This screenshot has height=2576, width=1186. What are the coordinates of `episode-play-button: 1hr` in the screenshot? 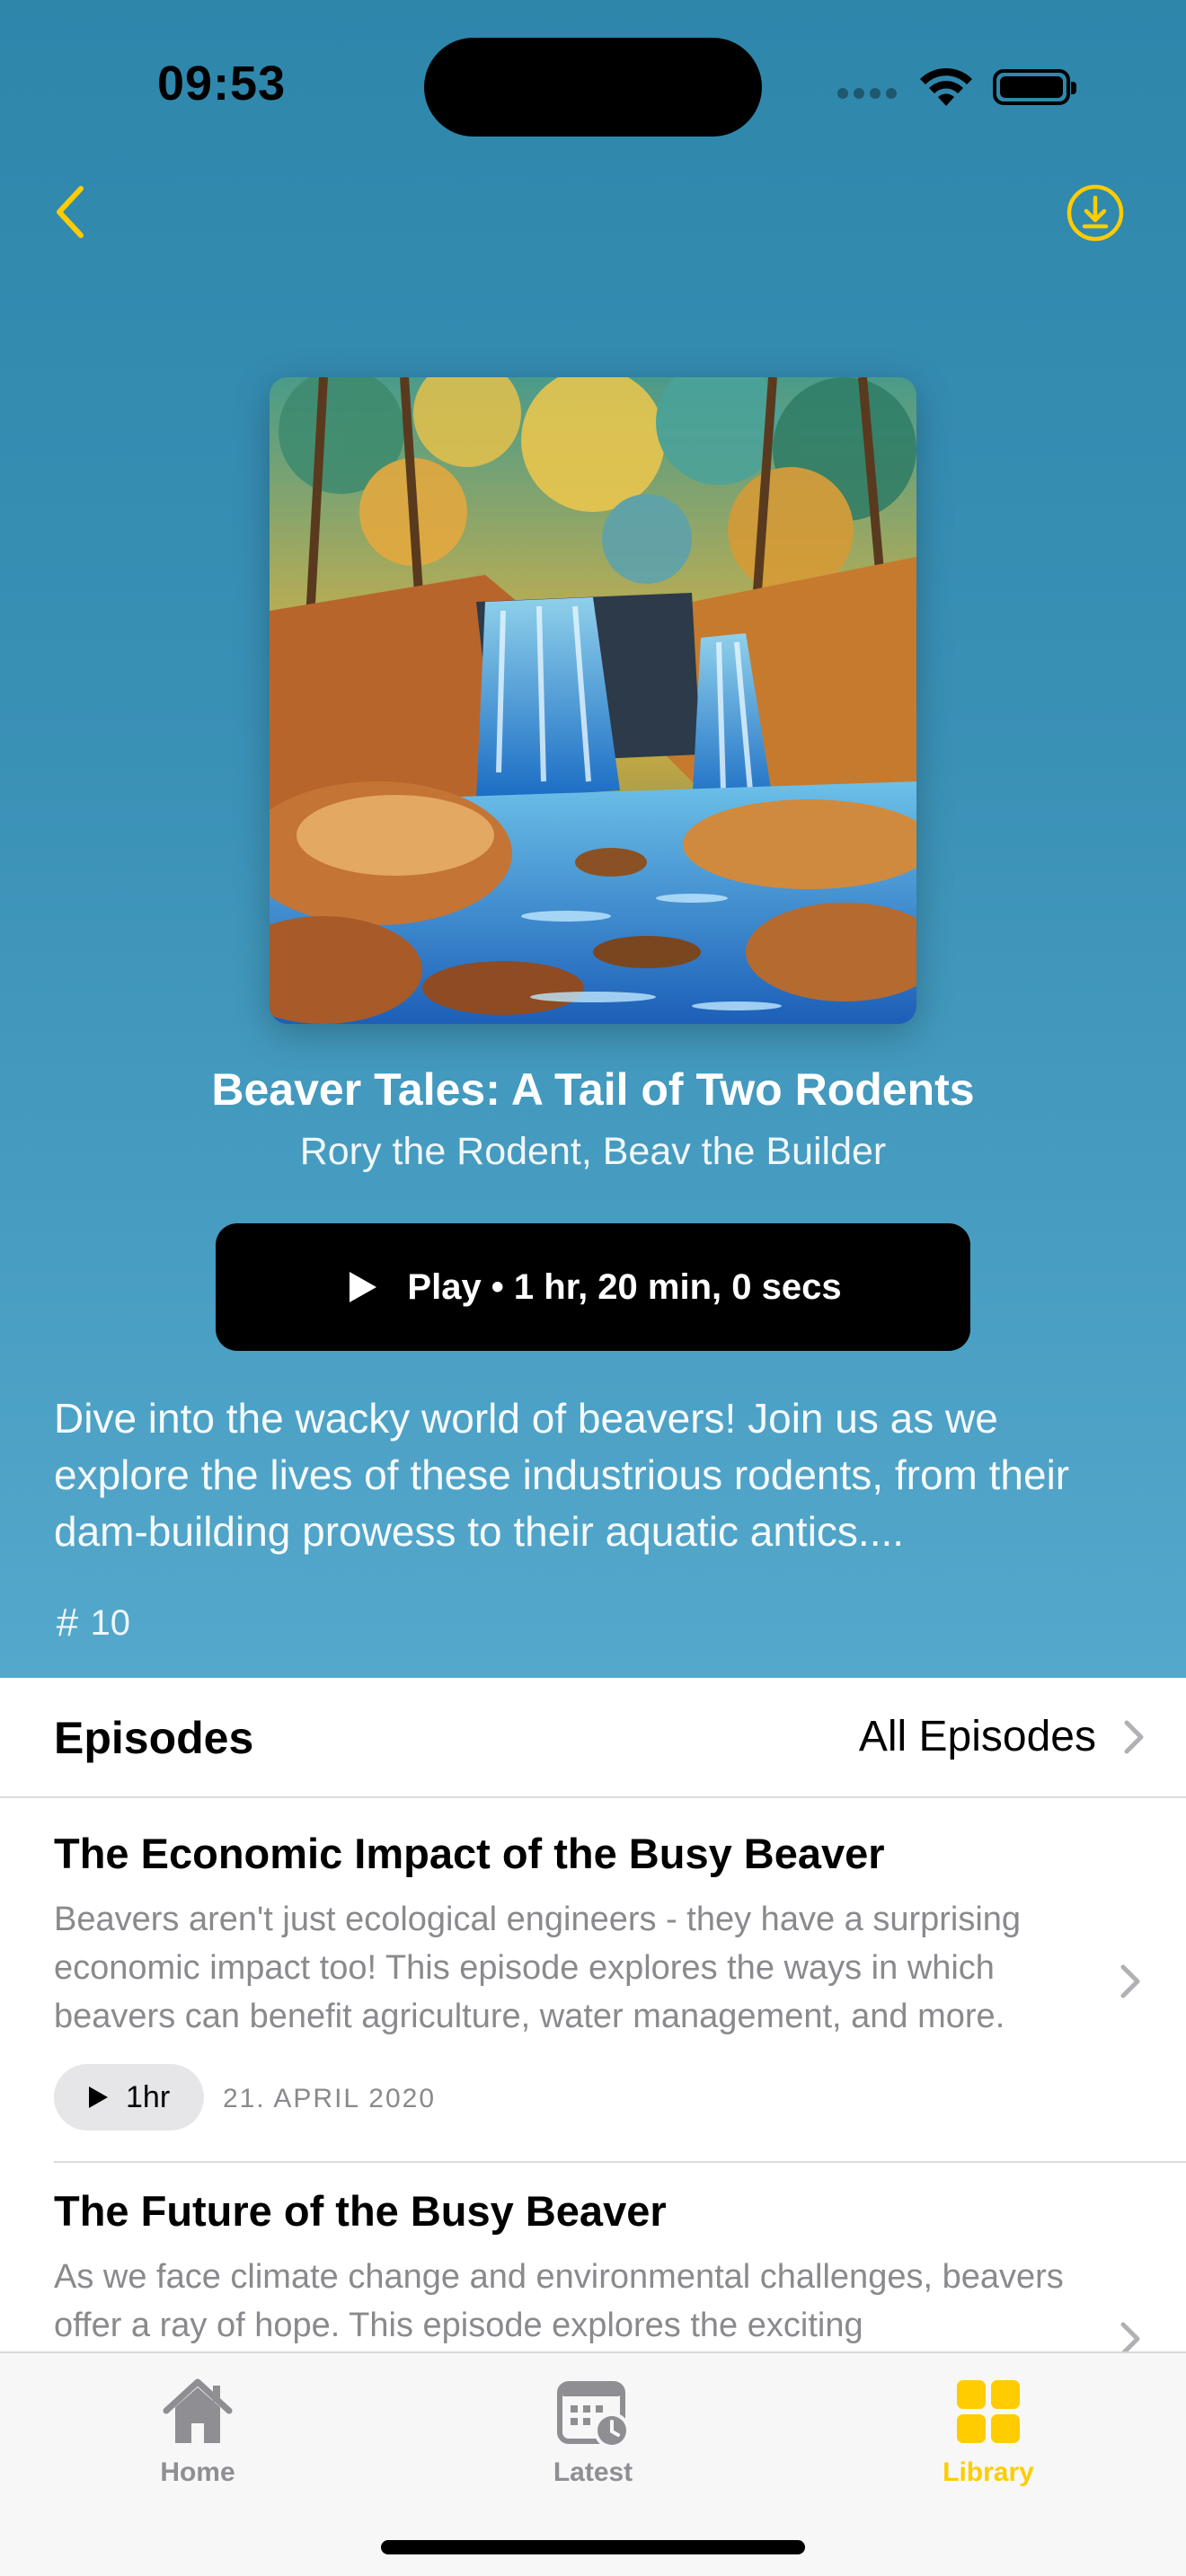 It's located at (129, 2097).